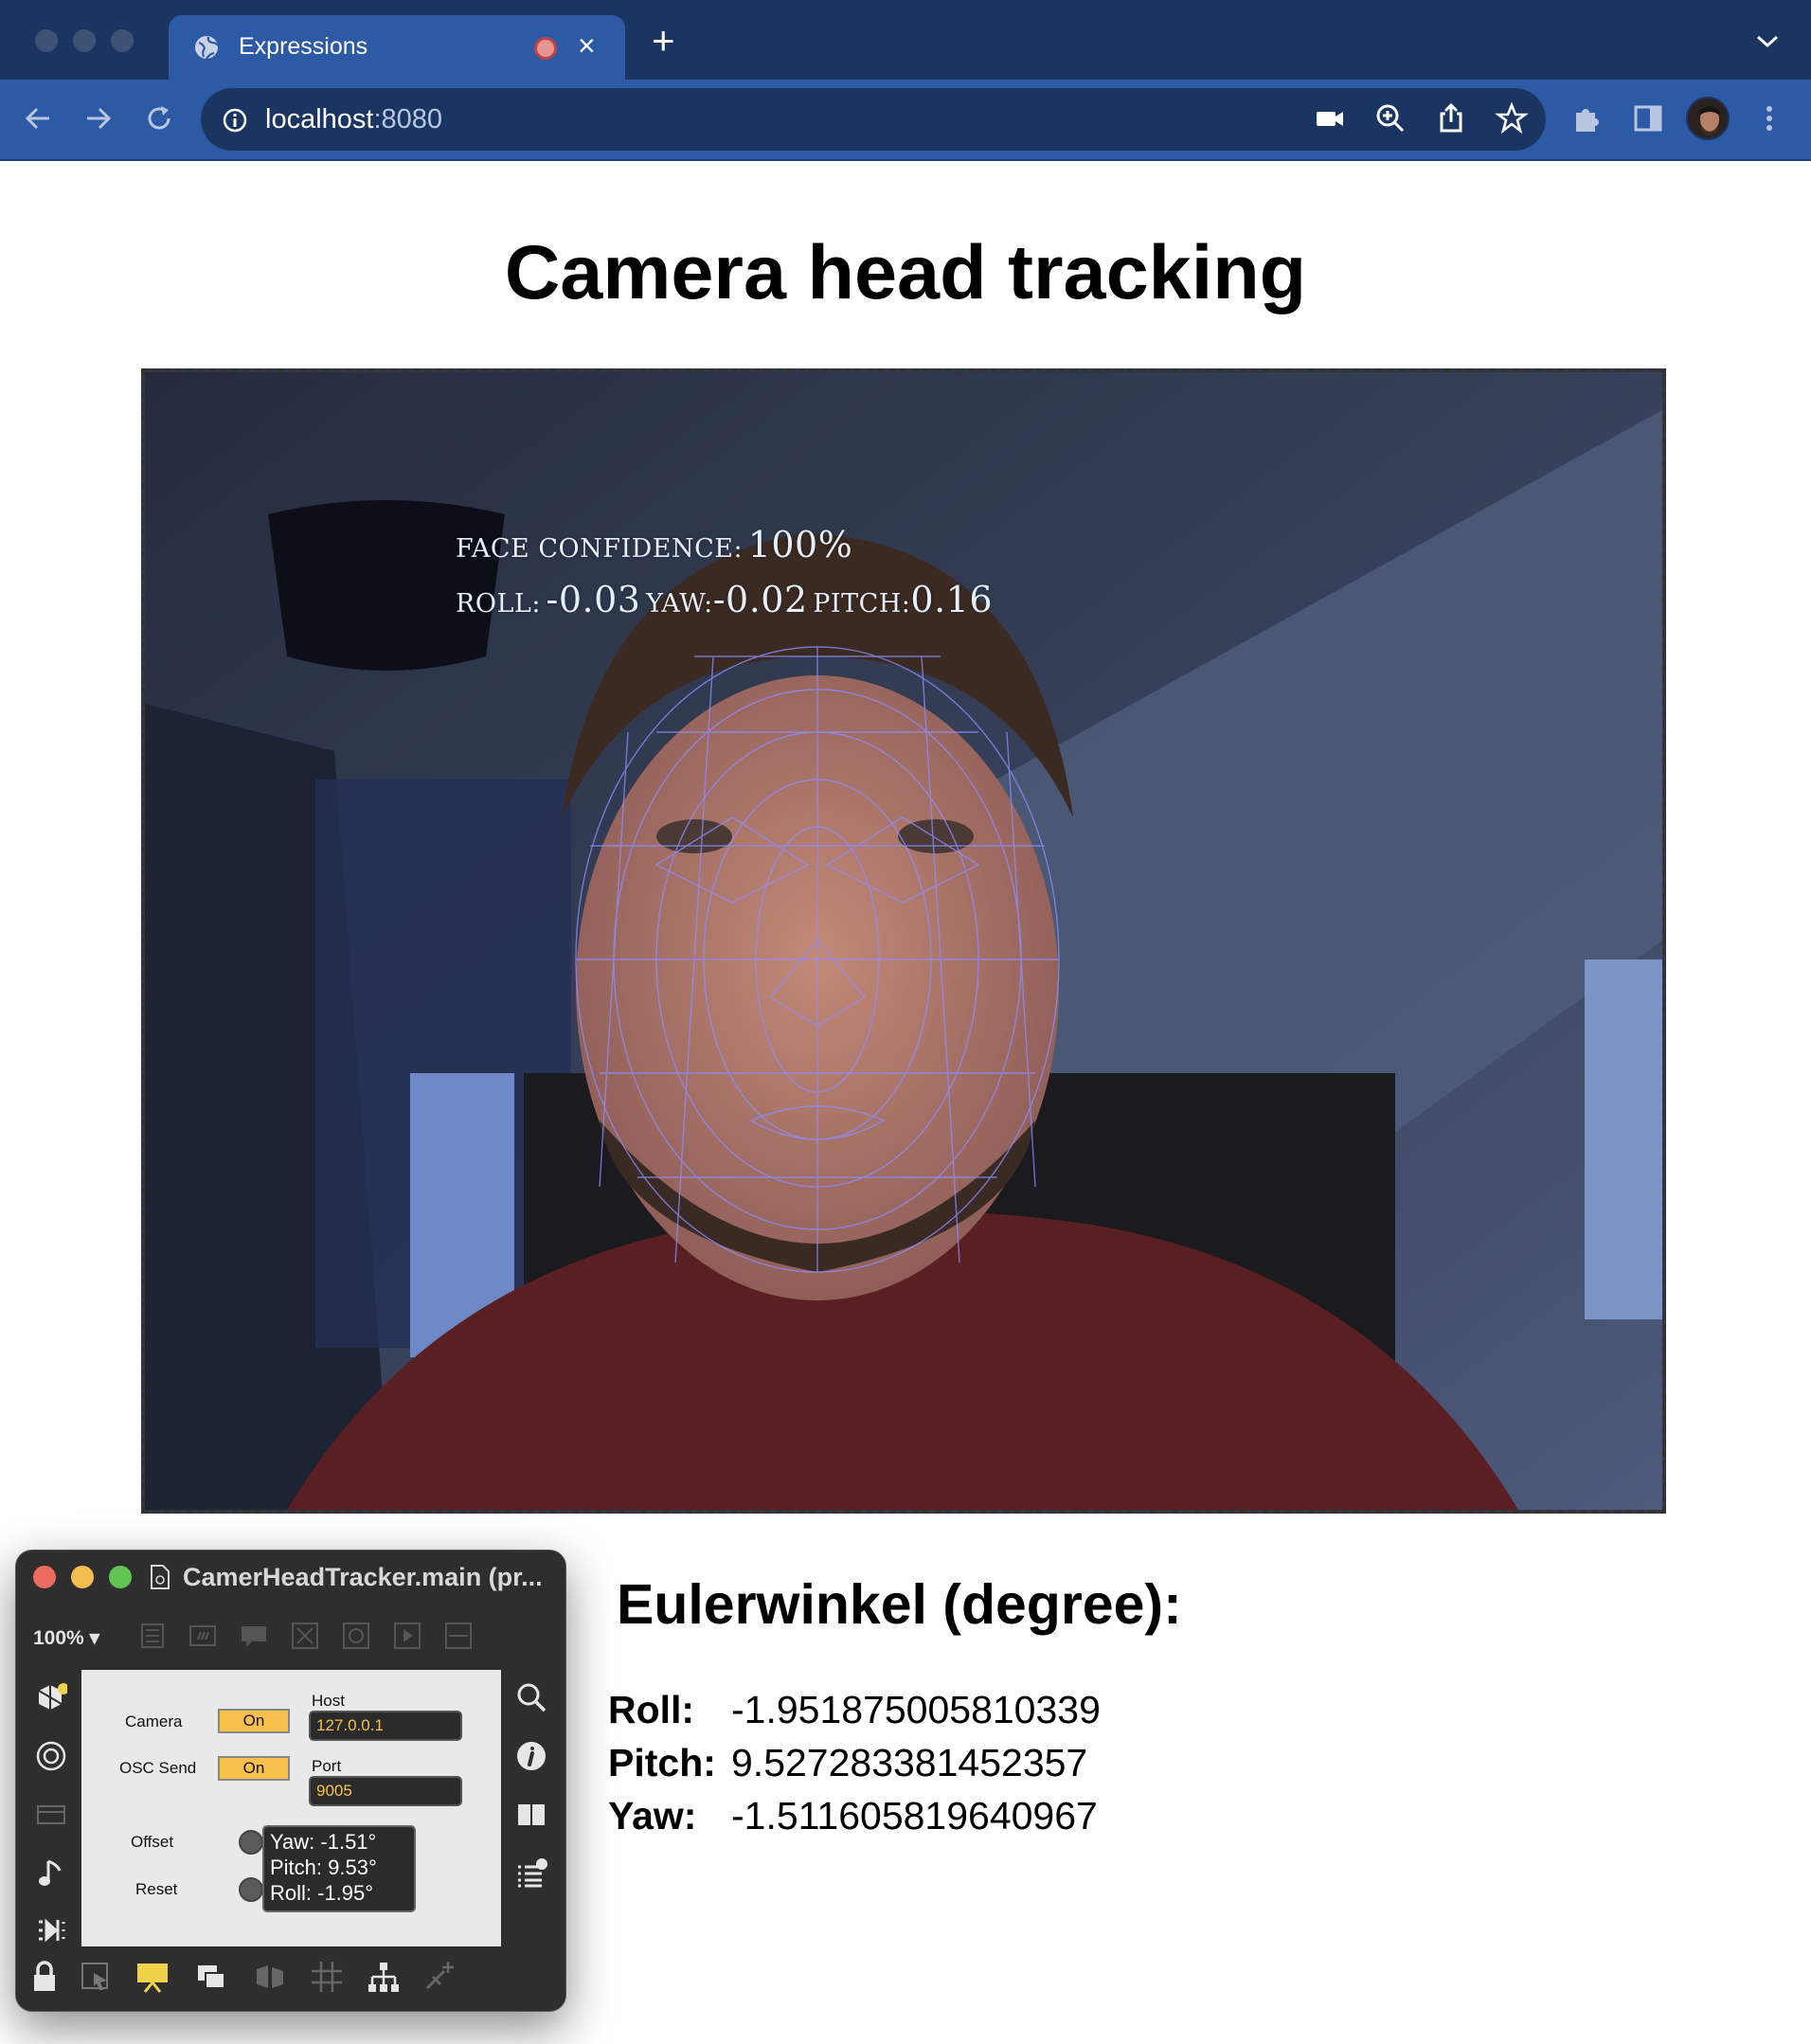 Image resolution: width=1811 pixels, height=2044 pixels. What do you see at coordinates (593, 599) in the screenshot?
I see `overlay-roll-value: -0.03` at bounding box center [593, 599].